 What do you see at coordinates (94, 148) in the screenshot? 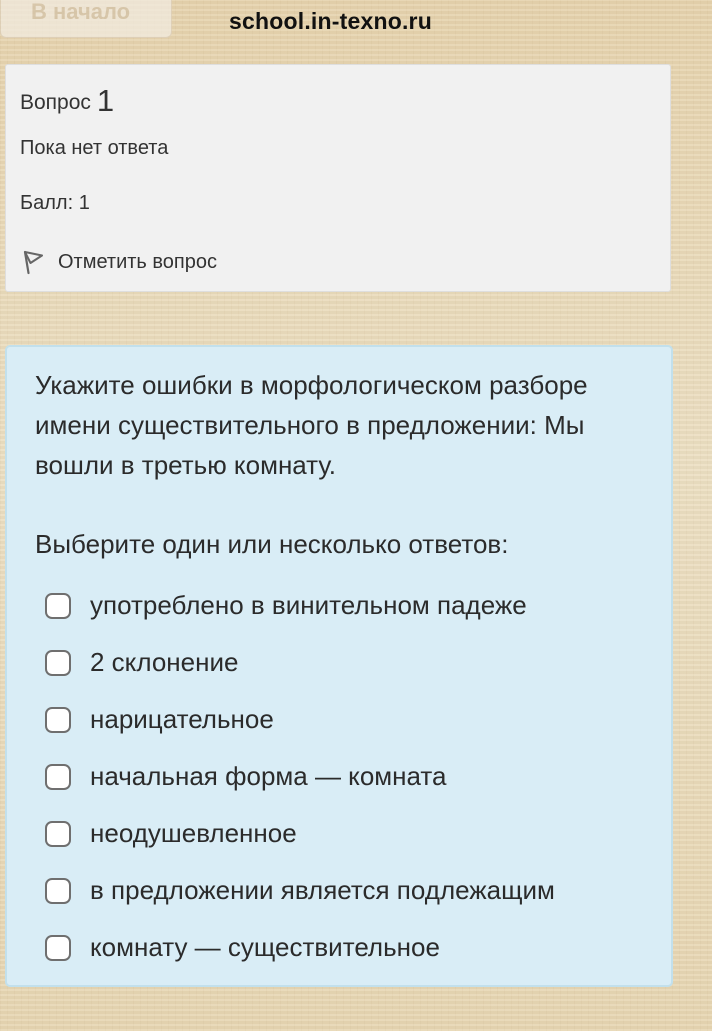
I see `answer-status: Пока нет ответа` at bounding box center [94, 148].